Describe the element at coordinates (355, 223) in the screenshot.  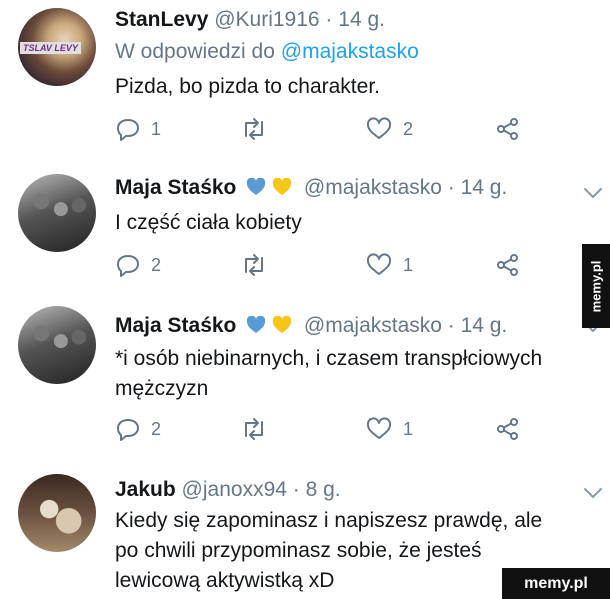
I see `tweet-text: I część ciała kobiety` at that location.